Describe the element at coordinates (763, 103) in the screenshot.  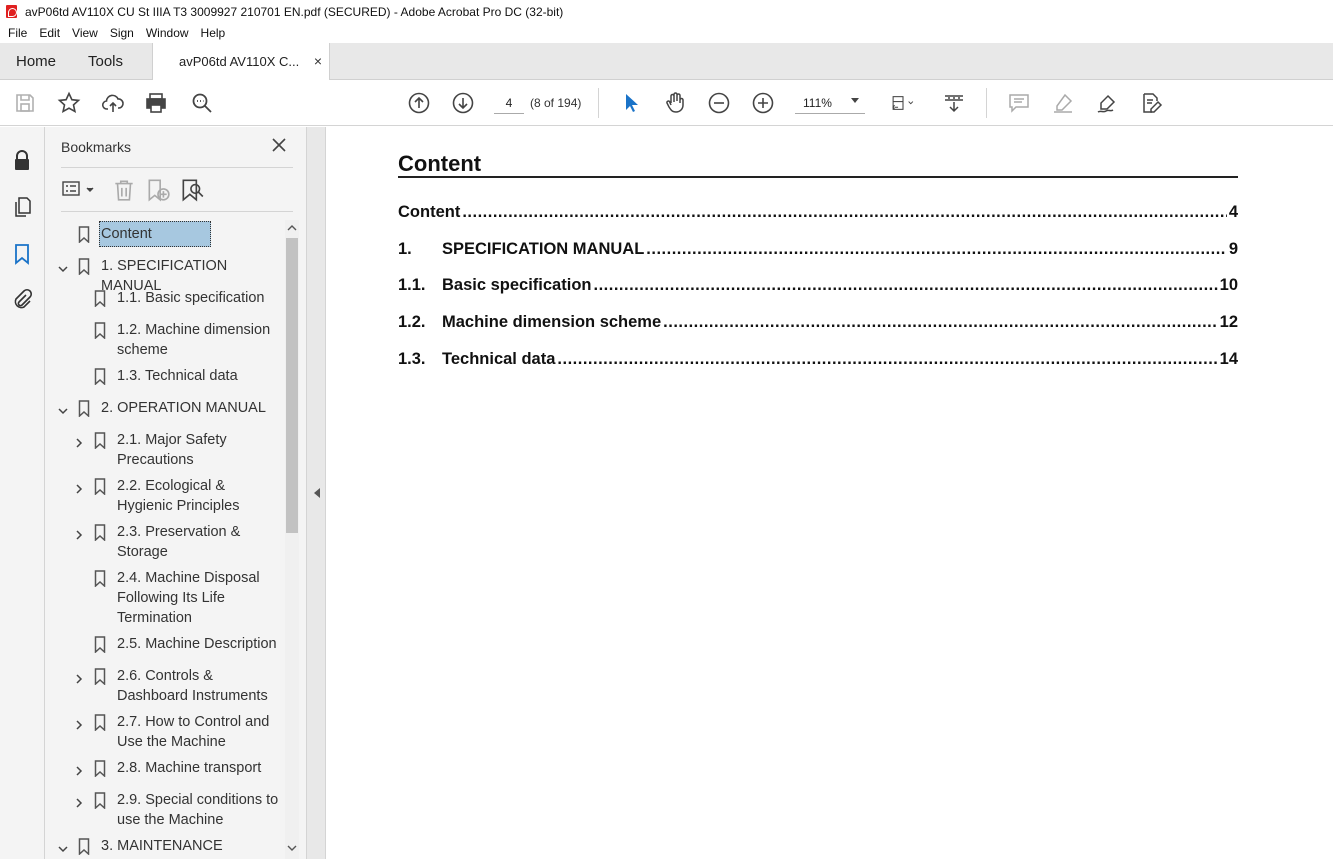
I see `zoom-in-icon` at that location.